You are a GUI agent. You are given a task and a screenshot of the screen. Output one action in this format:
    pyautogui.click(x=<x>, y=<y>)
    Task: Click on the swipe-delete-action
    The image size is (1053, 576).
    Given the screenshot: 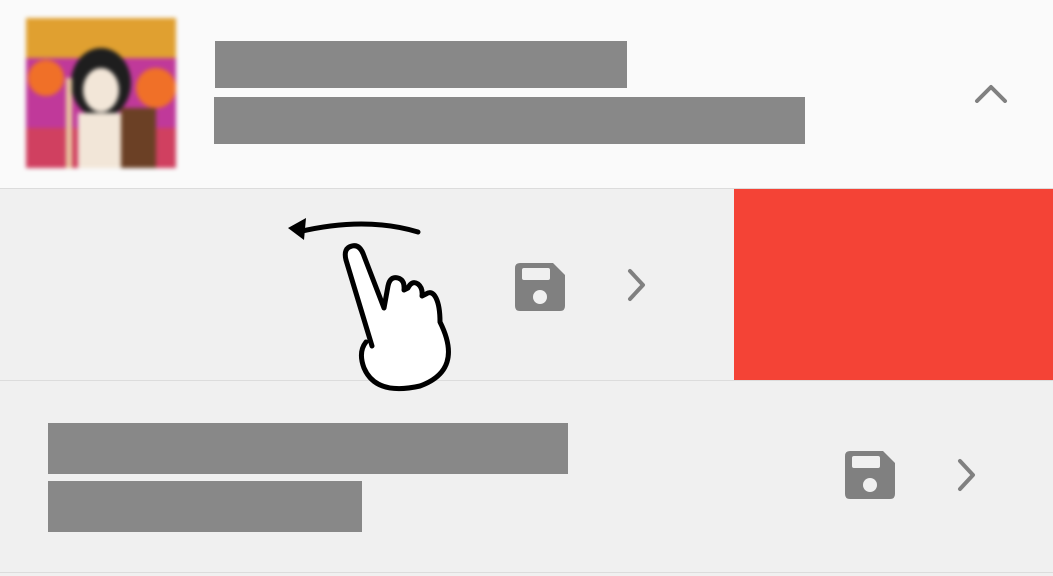 What is the action you would take?
    pyautogui.click(x=893, y=284)
    